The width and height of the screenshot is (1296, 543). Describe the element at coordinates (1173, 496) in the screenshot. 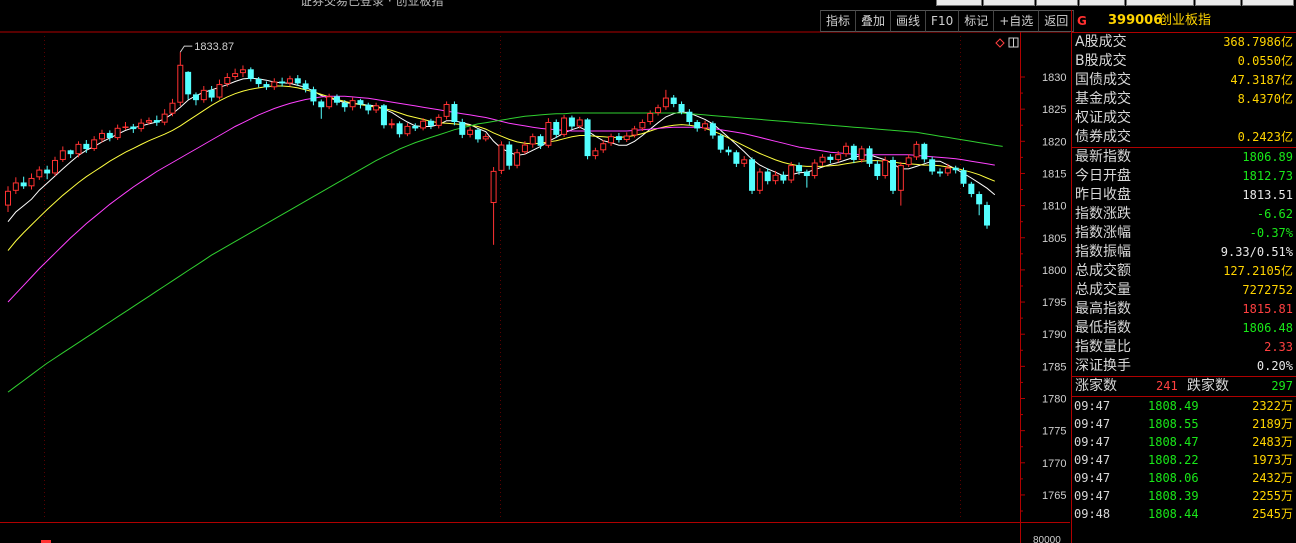

I see `tick-price: 1808.39` at that location.